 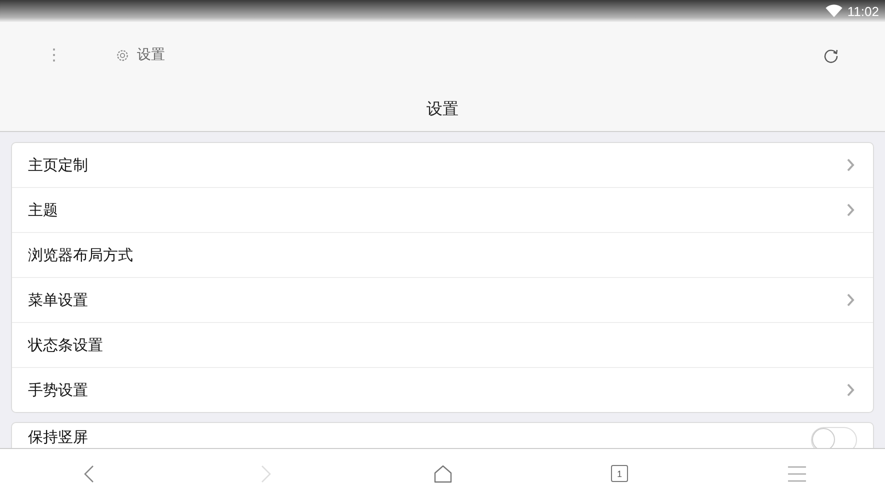 I want to click on settings-row: 手势设置, so click(x=442, y=389).